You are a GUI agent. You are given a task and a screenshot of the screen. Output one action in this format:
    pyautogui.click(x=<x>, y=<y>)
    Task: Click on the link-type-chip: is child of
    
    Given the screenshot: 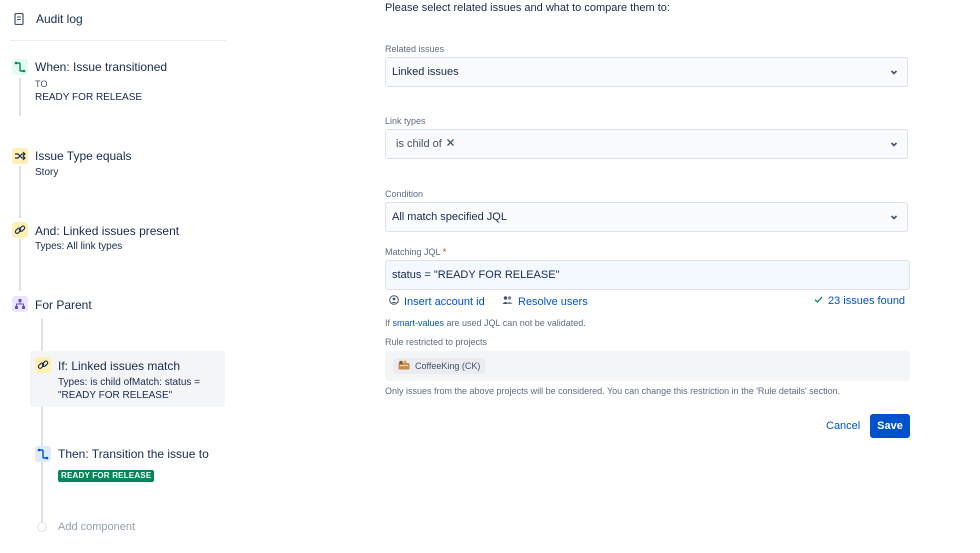 What is the action you would take?
    pyautogui.click(x=425, y=144)
    